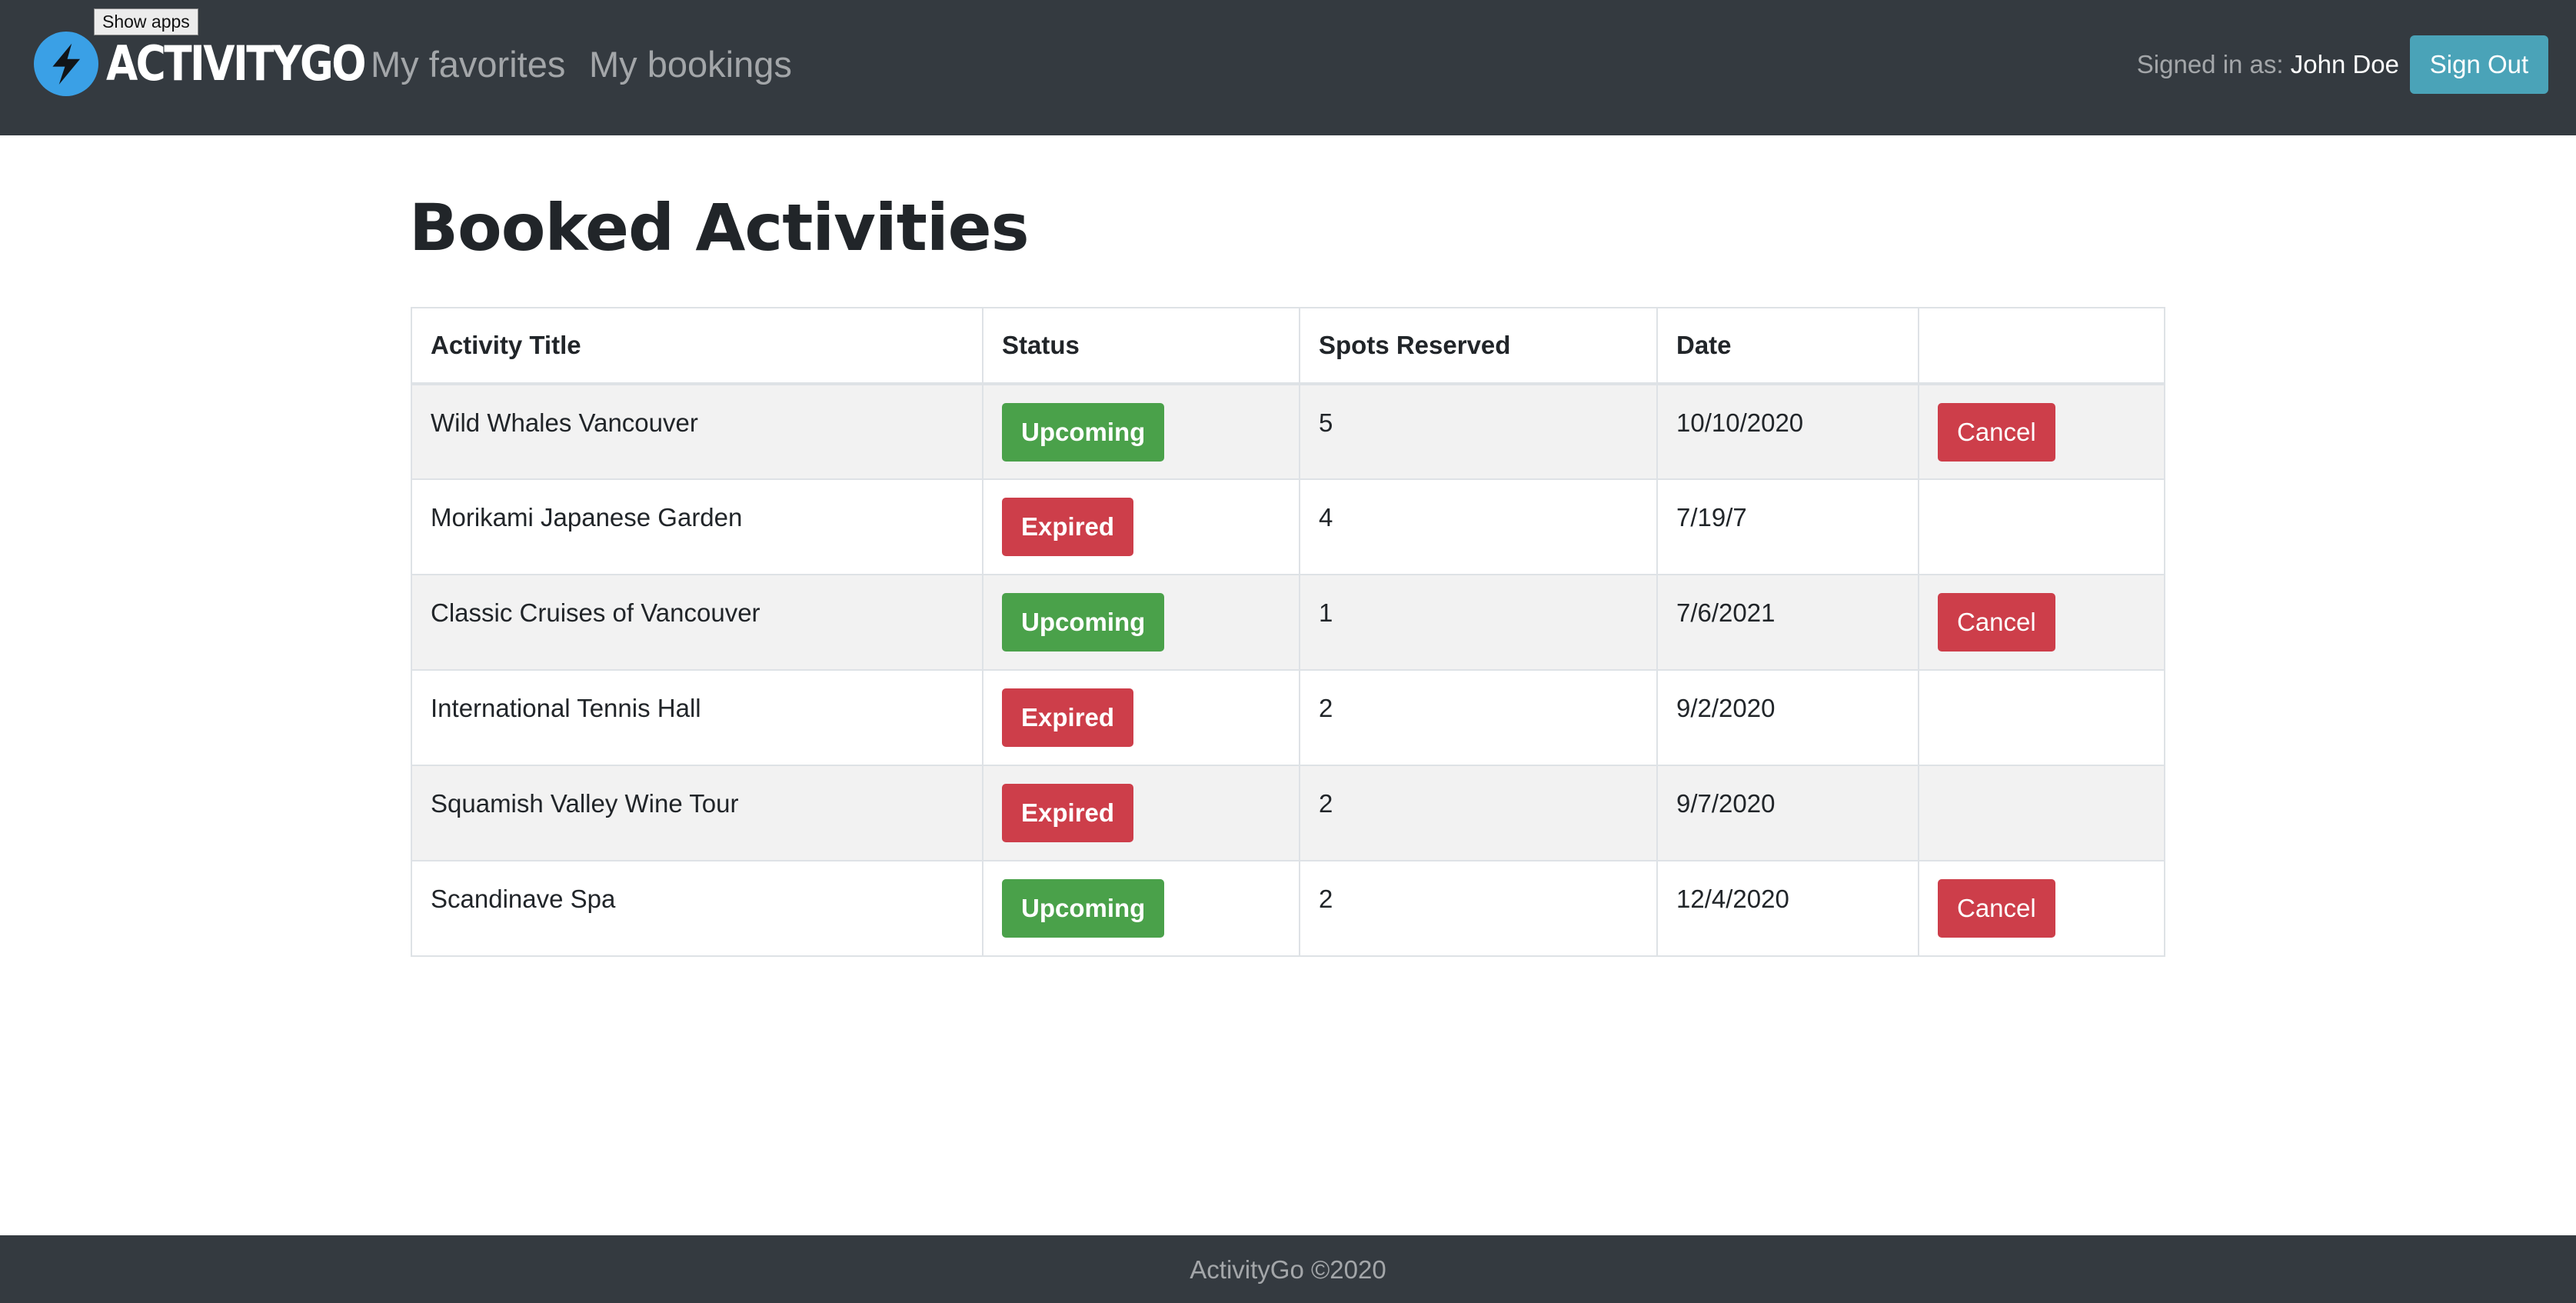 This screenshot has width=2576, height=1303. I want to click on column-header-activity-title: Activity Title, so click(697, 346).